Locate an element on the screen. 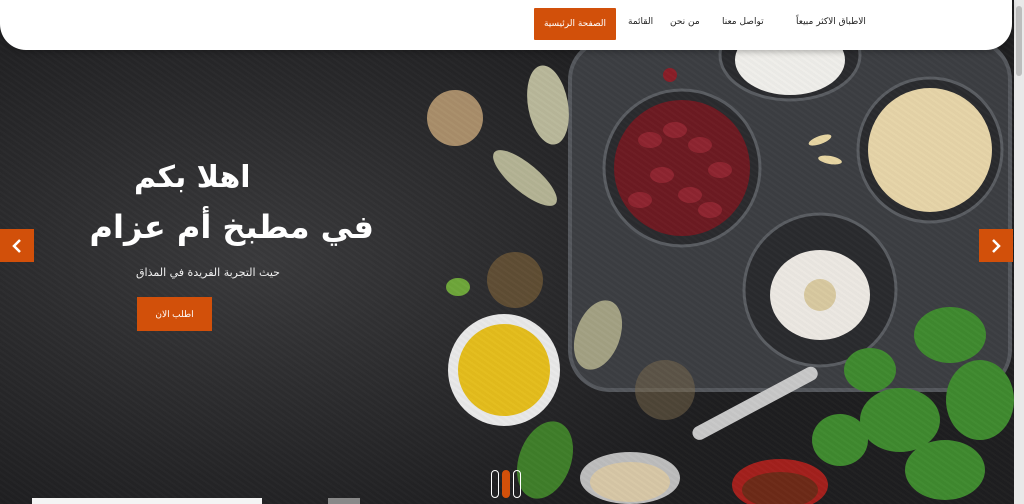 The height and width of the screenshot is (504, 1024). chevron-right-icon is located at coordinates (996, 245).